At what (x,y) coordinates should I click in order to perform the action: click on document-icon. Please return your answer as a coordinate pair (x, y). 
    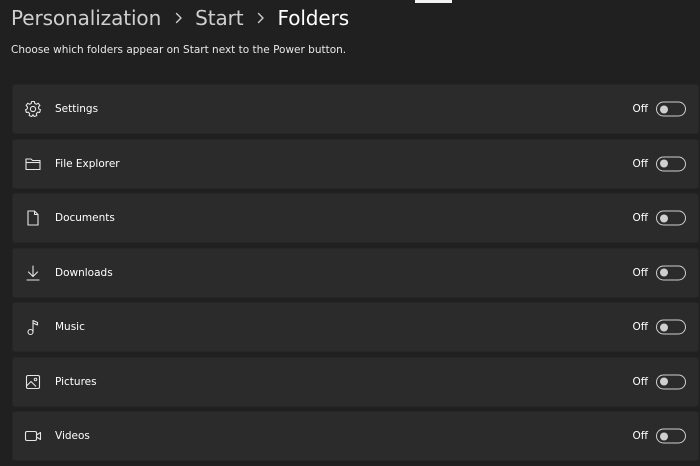
    Looking at the image, I should click on (33, 218).